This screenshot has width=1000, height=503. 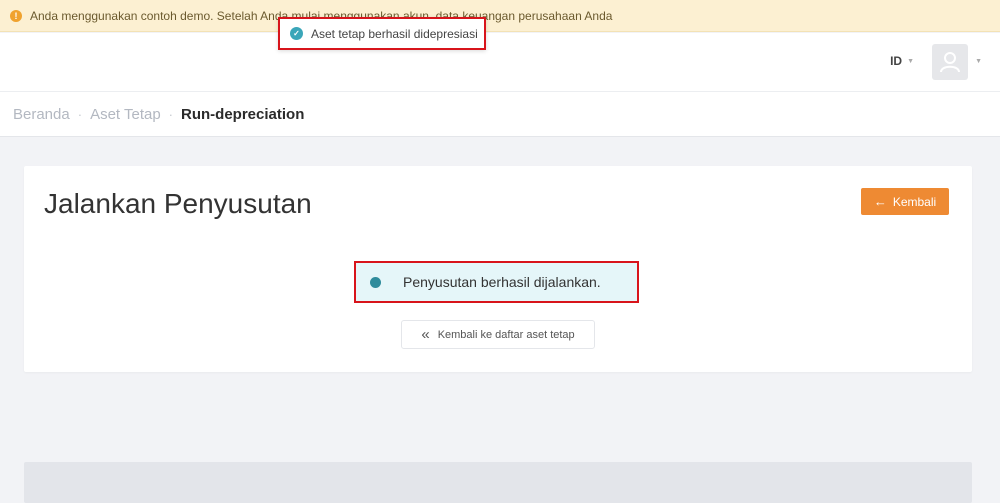 What do you see at coordinates (498, 482) in the screenshot?
I see `bottom-panel` at bounding box center [498, 482].